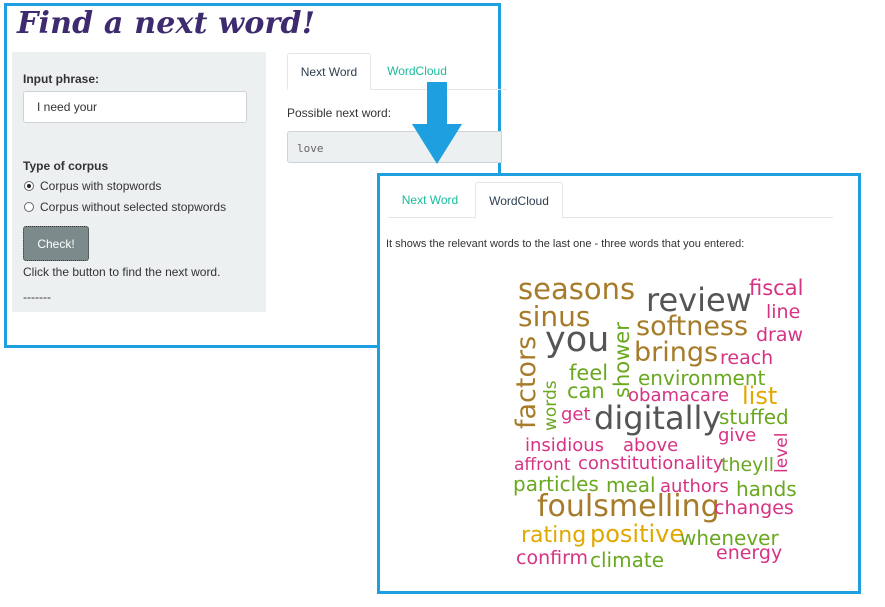  I want to click on cloud-word: foulsmelling, so click(628, 506).